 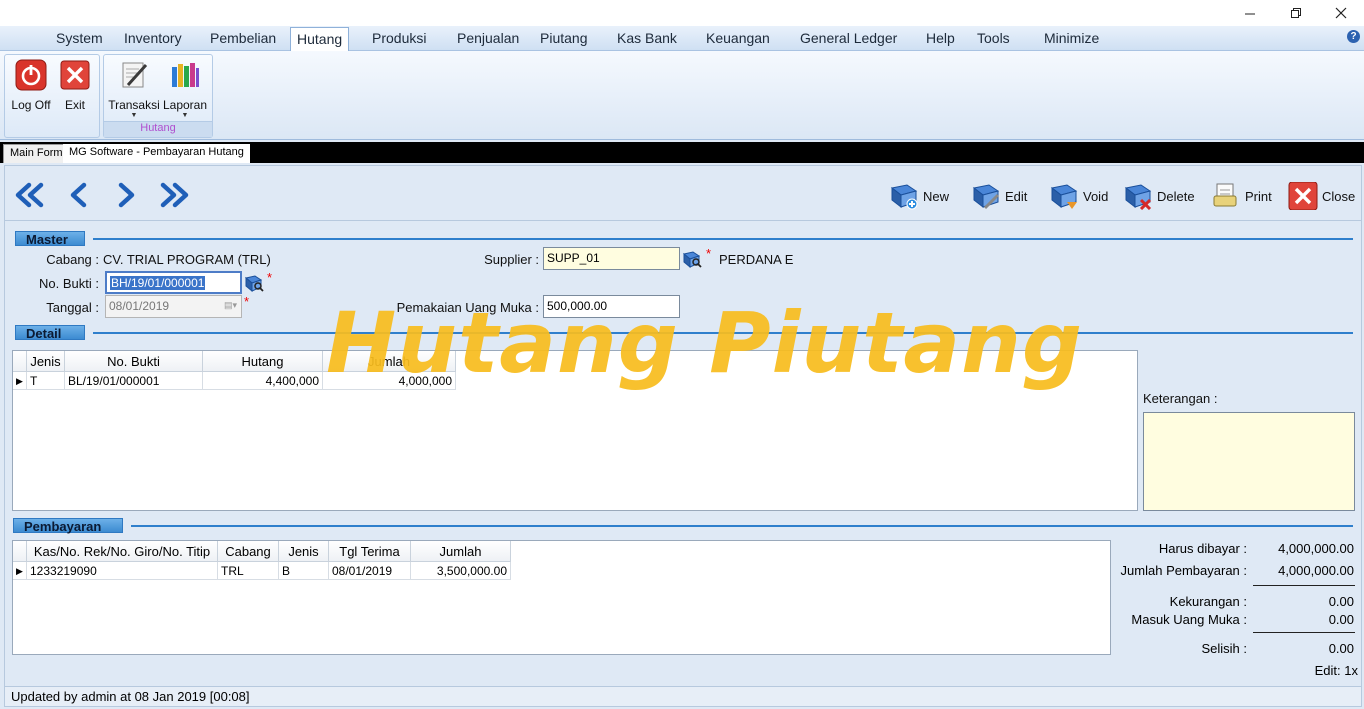 I want to click on help-icon: ?, so click(x=1353, y=36).